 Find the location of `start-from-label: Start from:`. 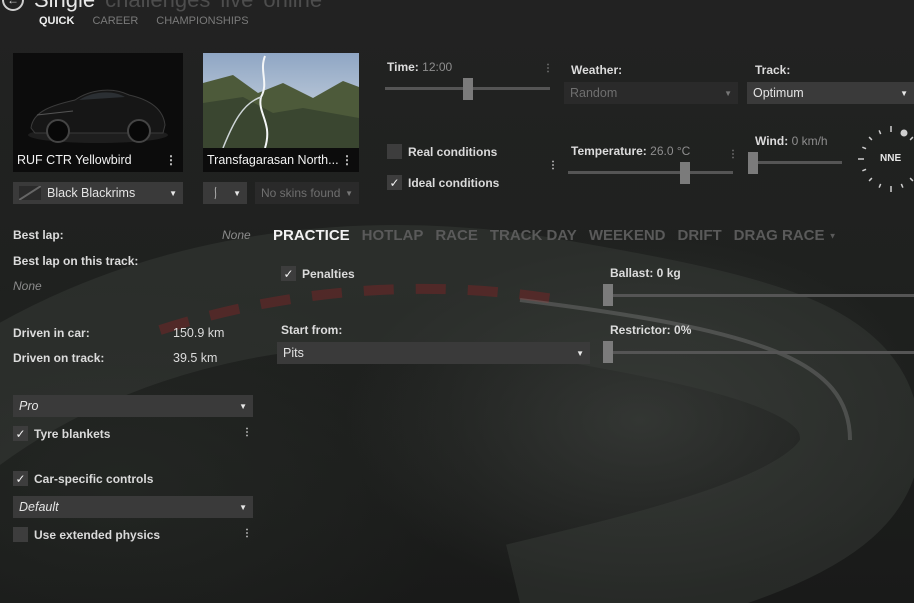

start-from-label: Start from: is located at coordinates (312, 330).